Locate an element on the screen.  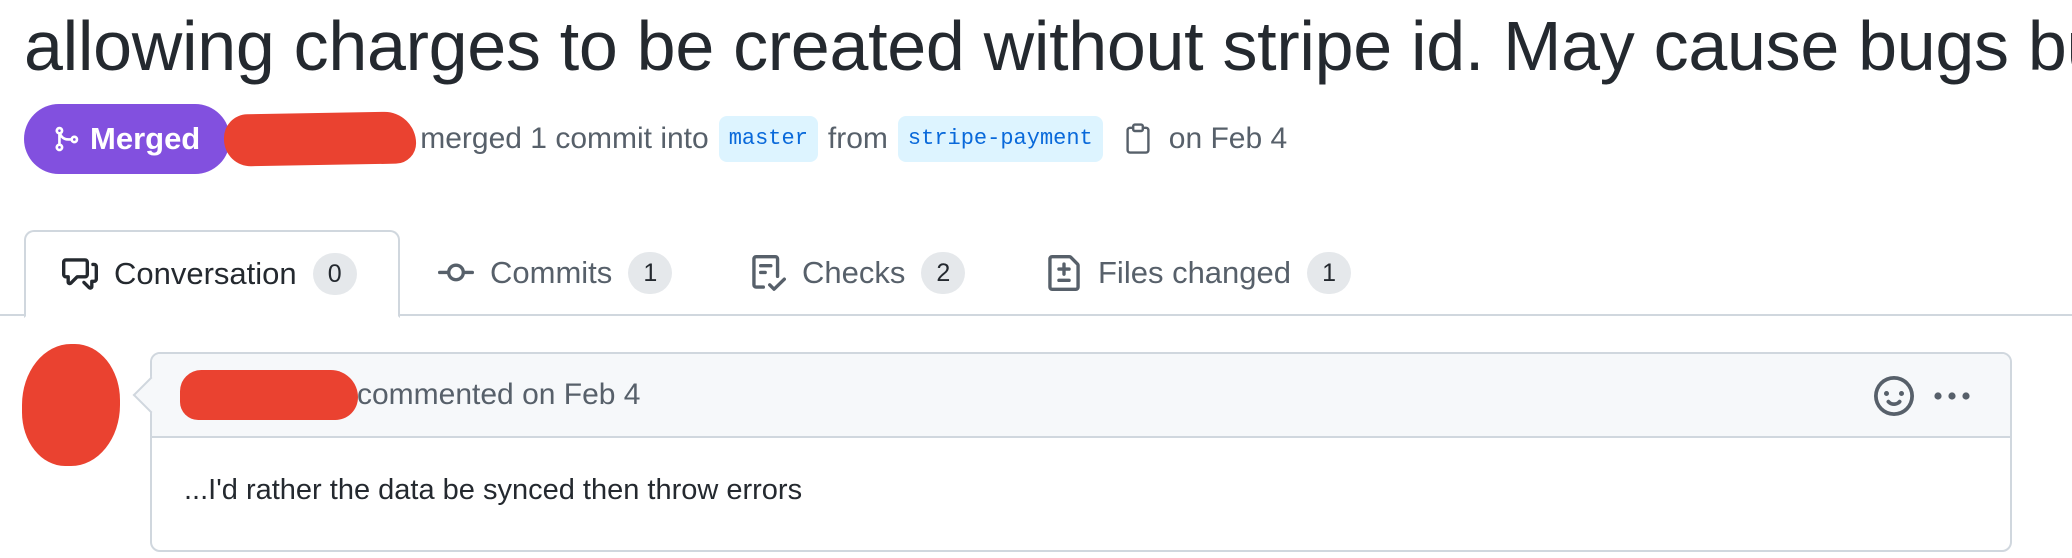
tab-commits: Commits 1 is located at coordinates (555, 273).